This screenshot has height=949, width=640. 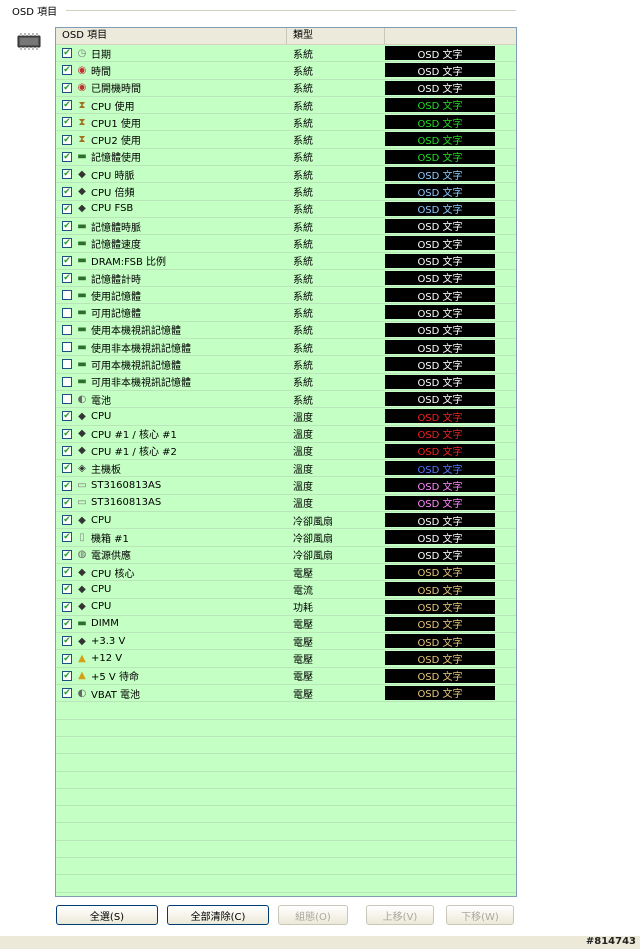 What do you see at coordinates (286, 694) in the screenshot?
I see `table-row: ✔ ◐ VBAT 電池 電壓 OSD 文字` at bounding box center [286, 694].